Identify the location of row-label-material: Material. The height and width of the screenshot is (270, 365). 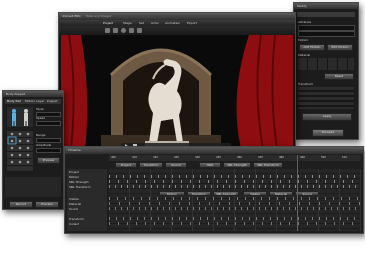
(75, 204).